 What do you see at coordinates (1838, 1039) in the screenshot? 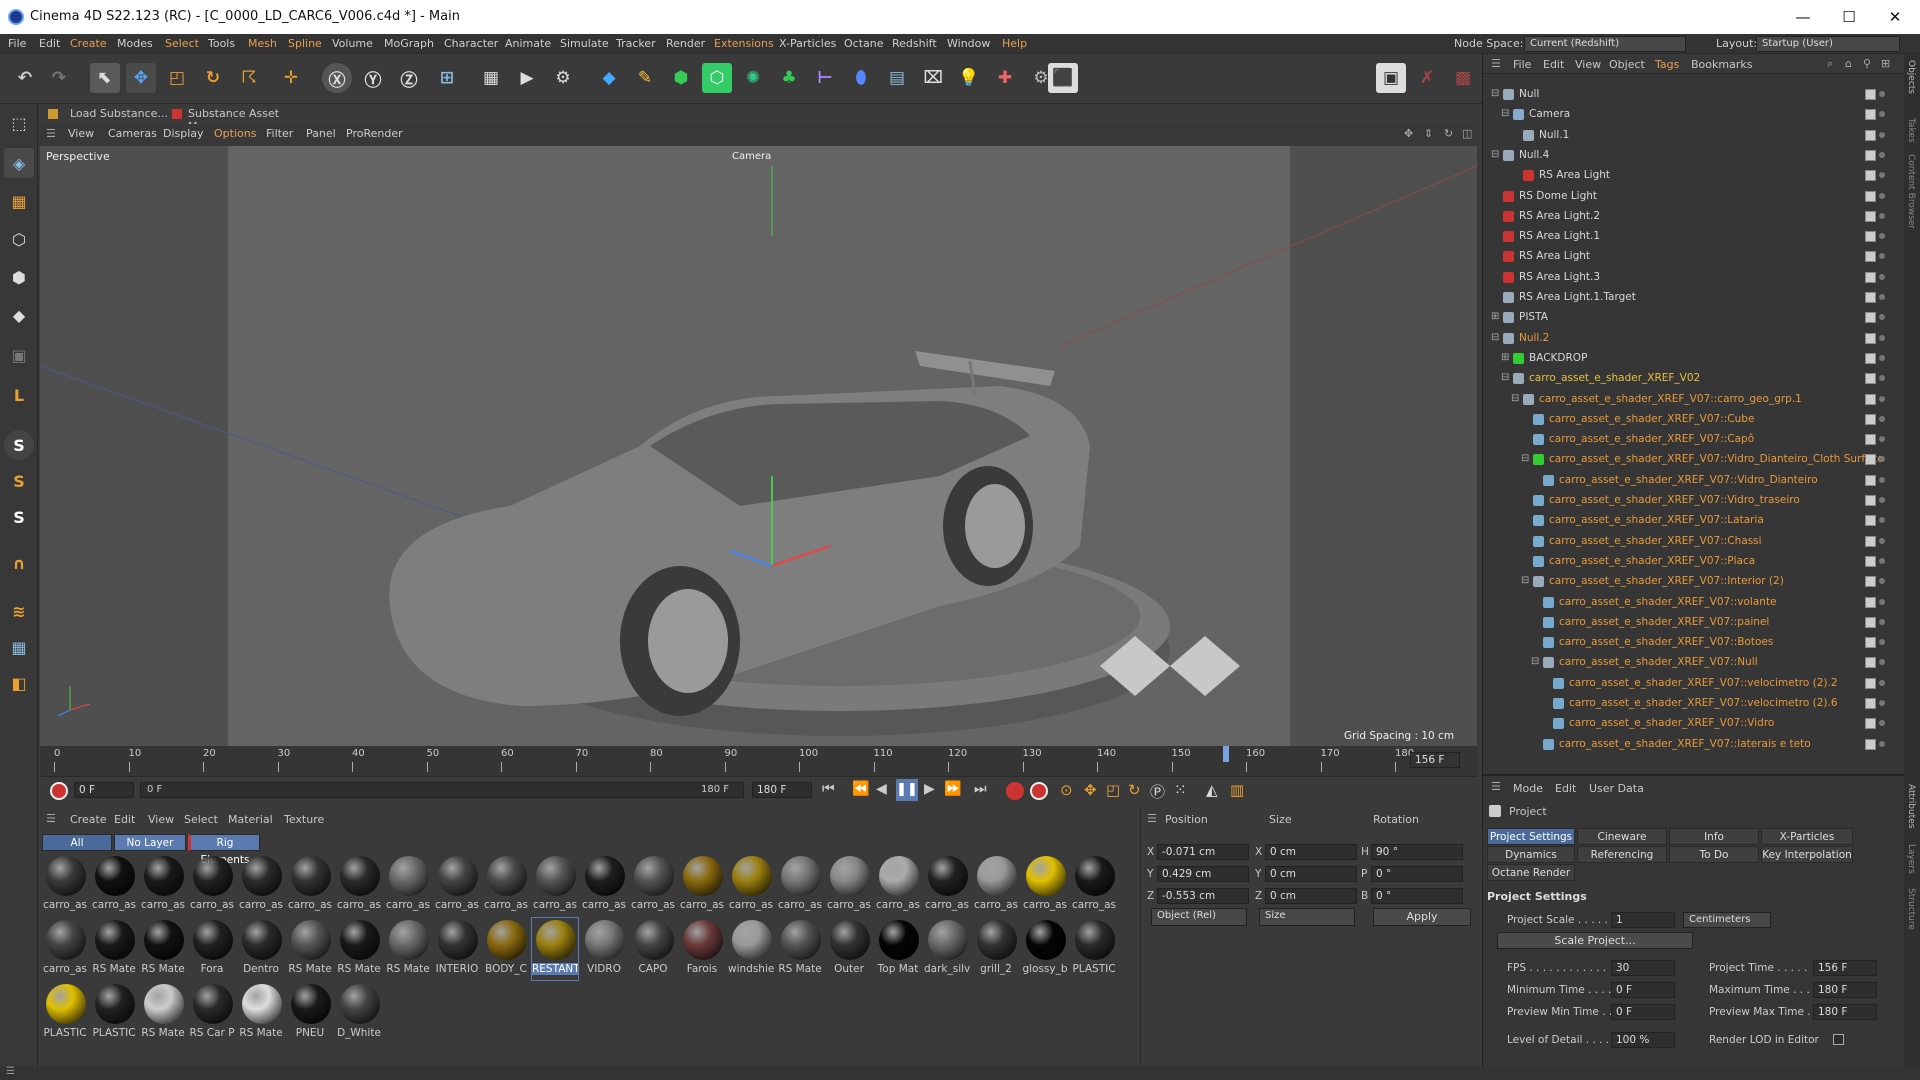
I see `render-lod-checkbox` at bounding box center [1838, 1039].